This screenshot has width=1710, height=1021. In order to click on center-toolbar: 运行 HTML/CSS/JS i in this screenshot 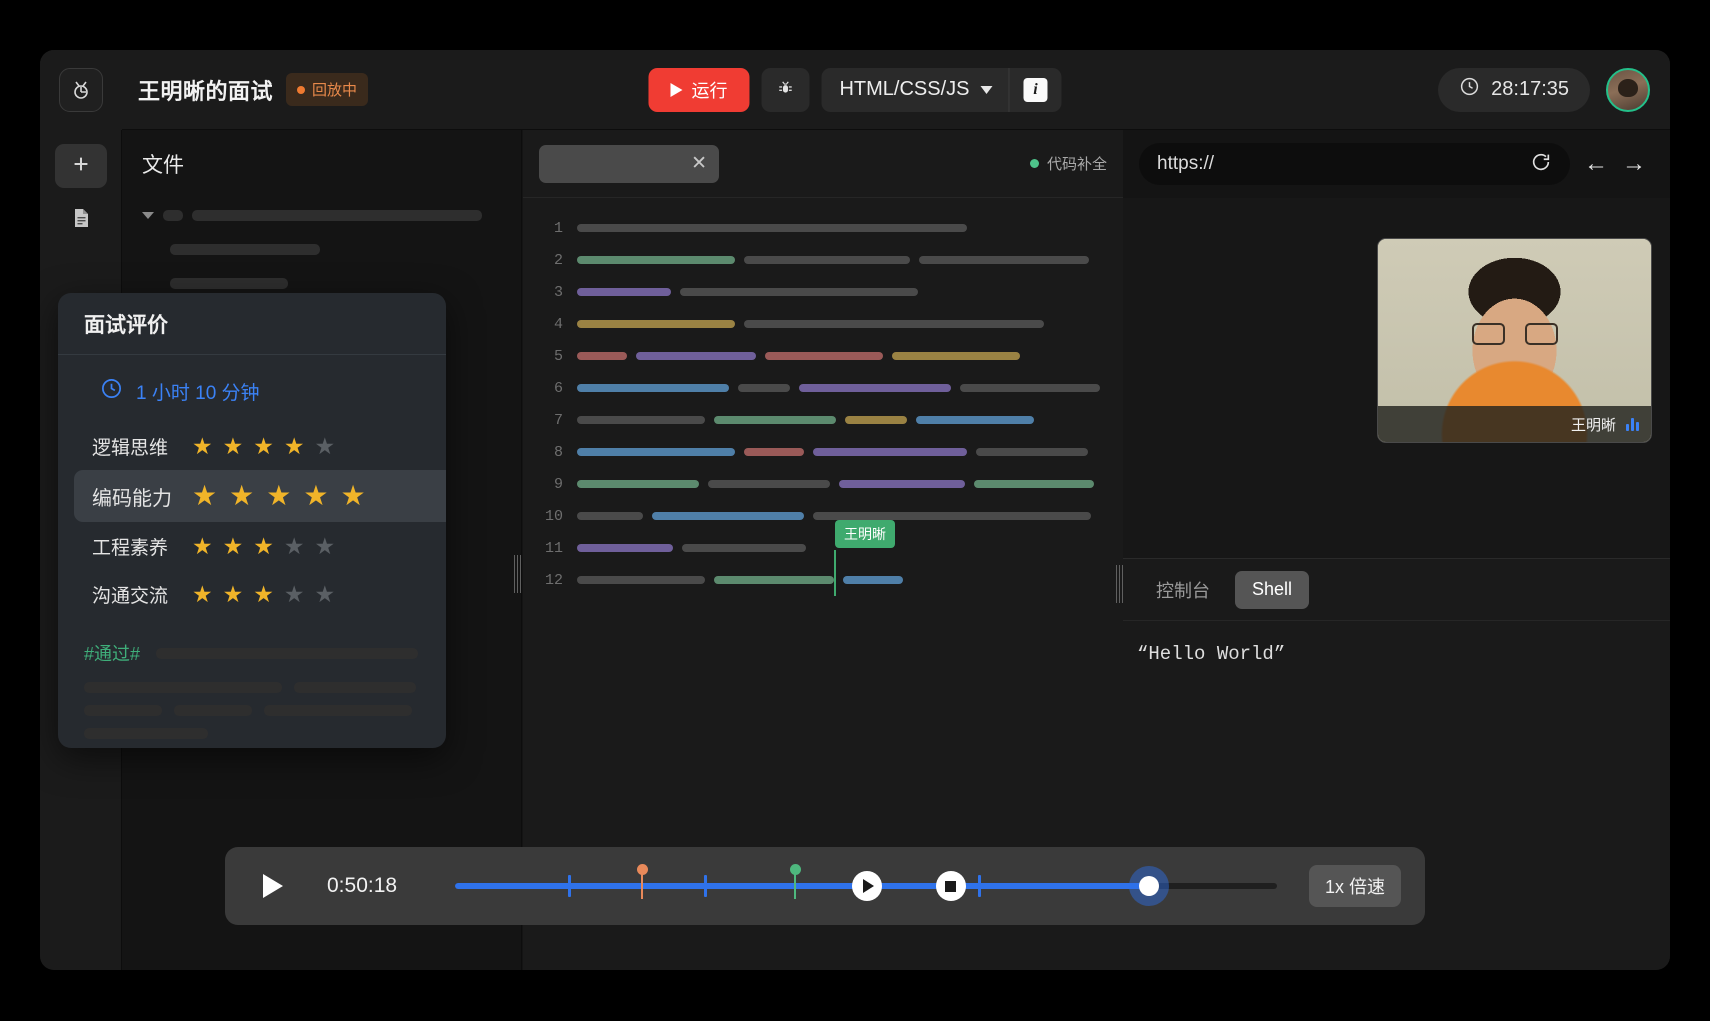, I will do `click(855, 89)`.